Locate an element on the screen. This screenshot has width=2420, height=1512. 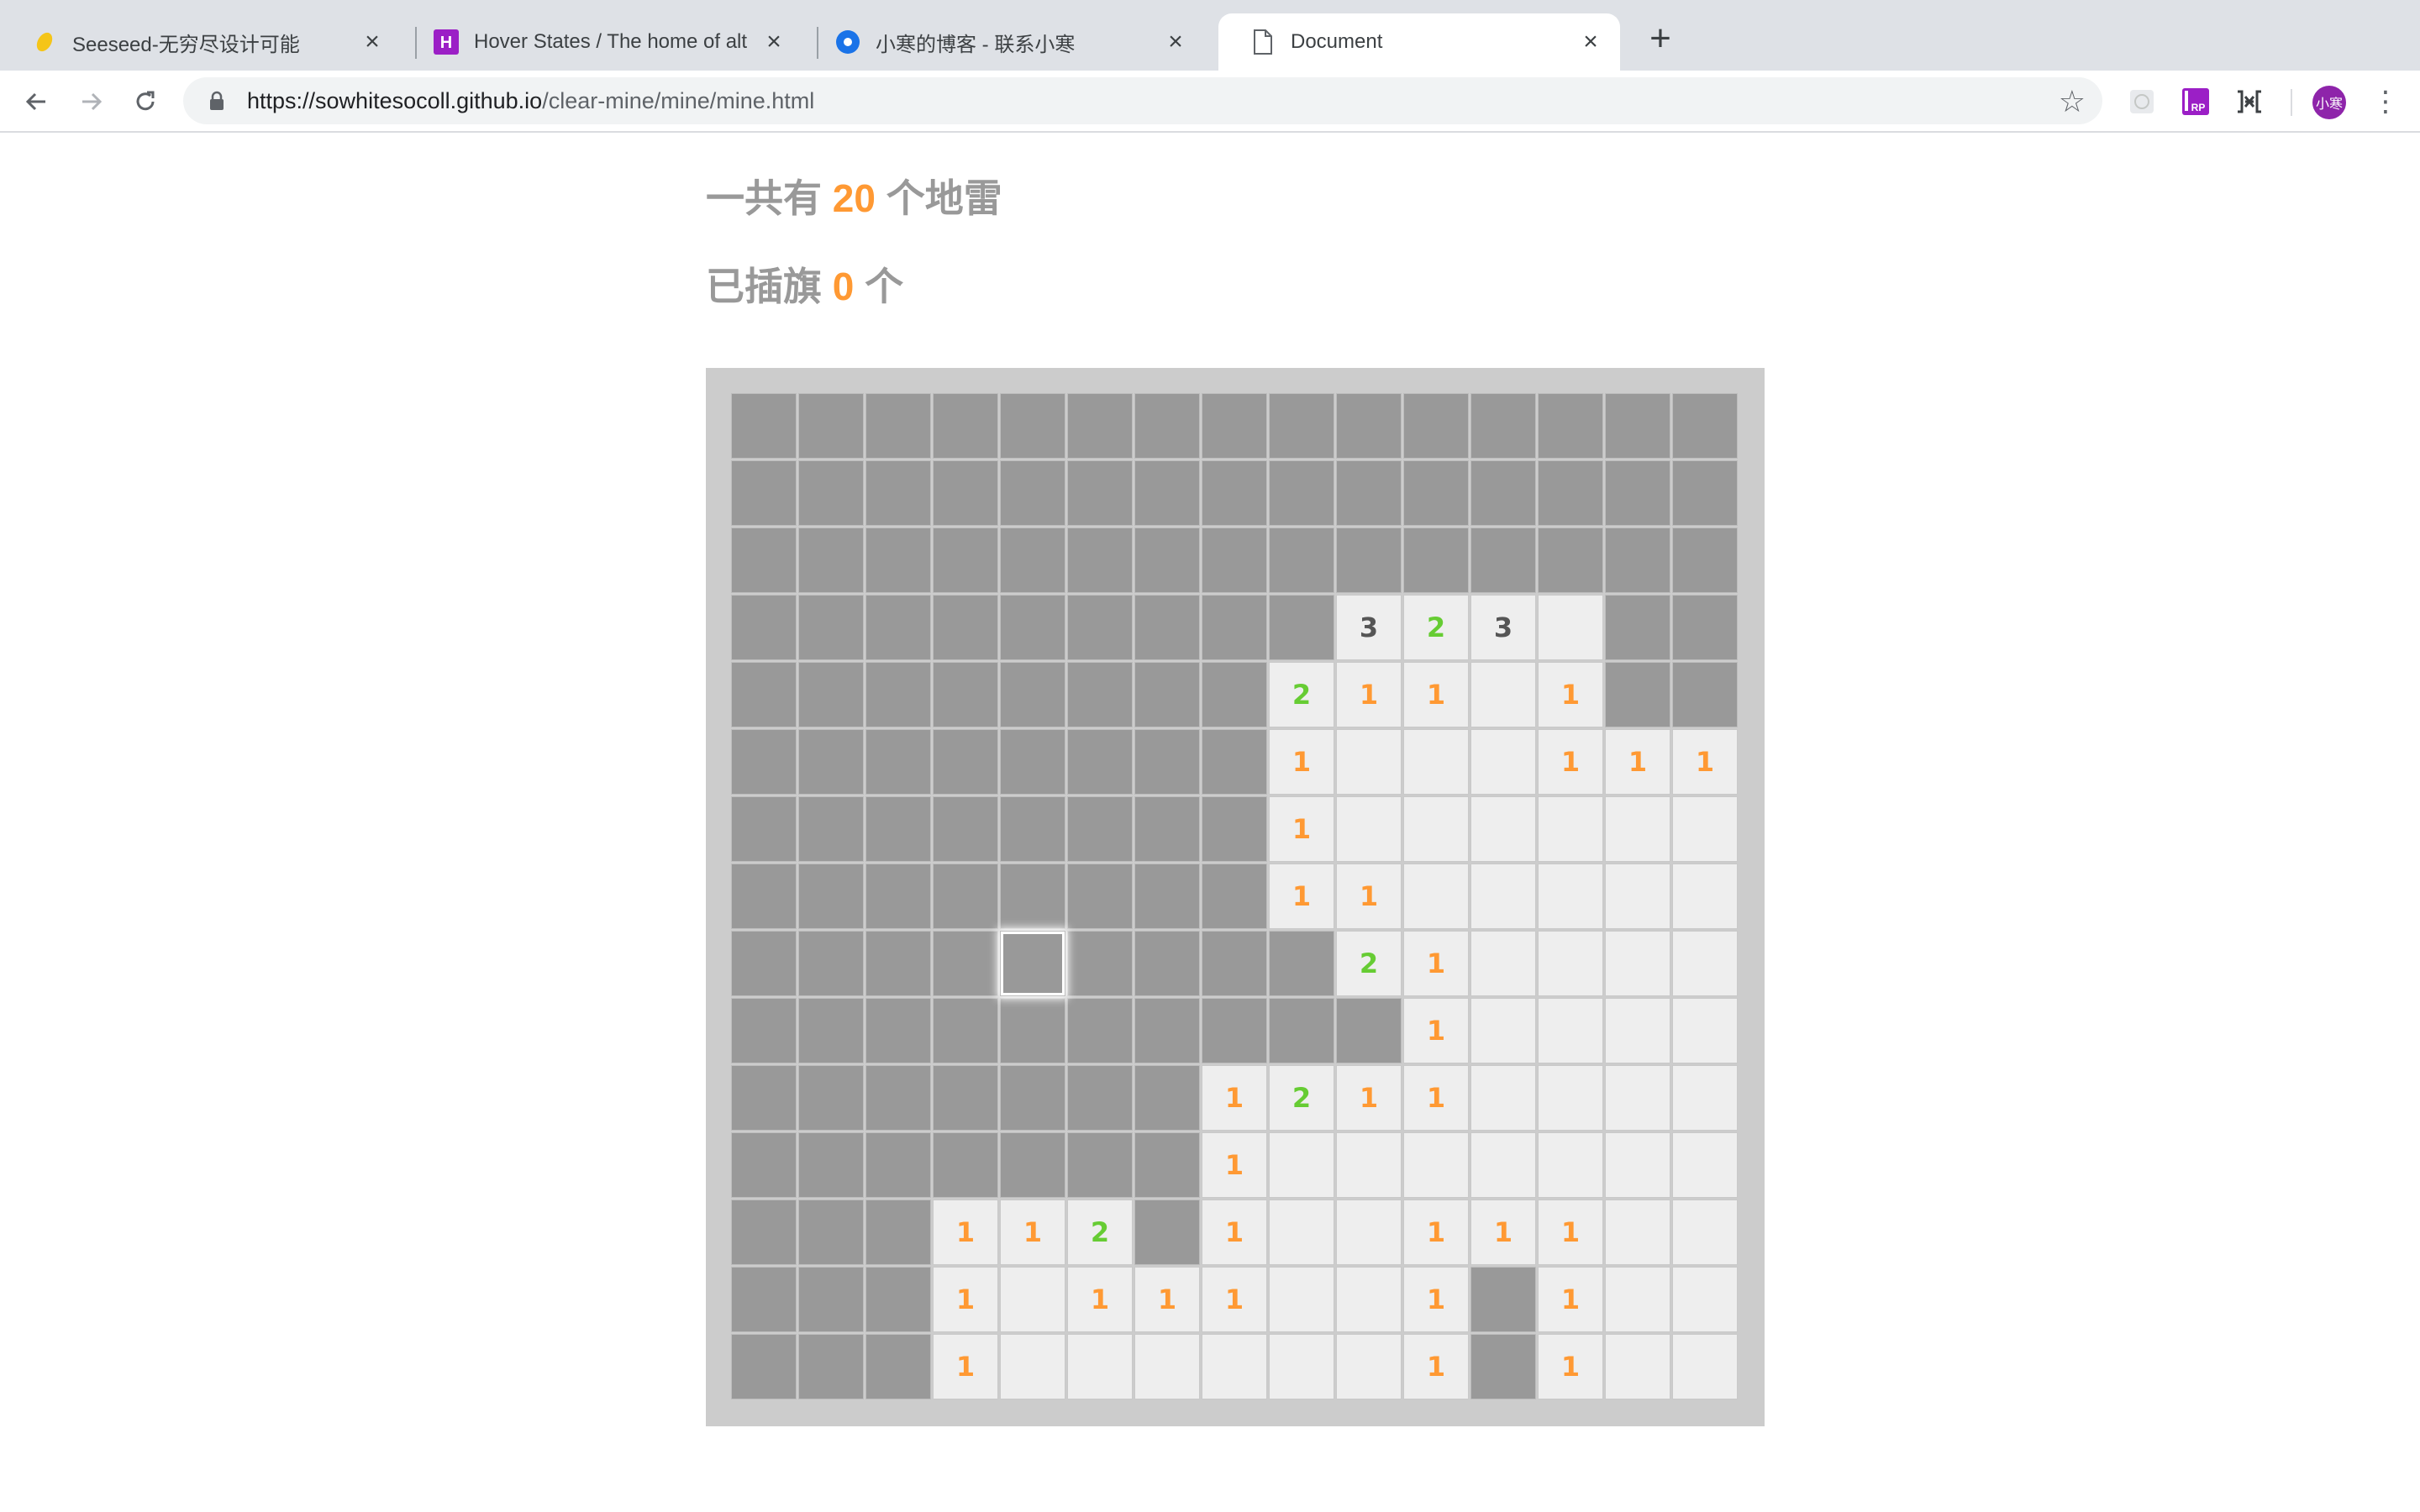
back-icon is located at coordinates (36, 101).